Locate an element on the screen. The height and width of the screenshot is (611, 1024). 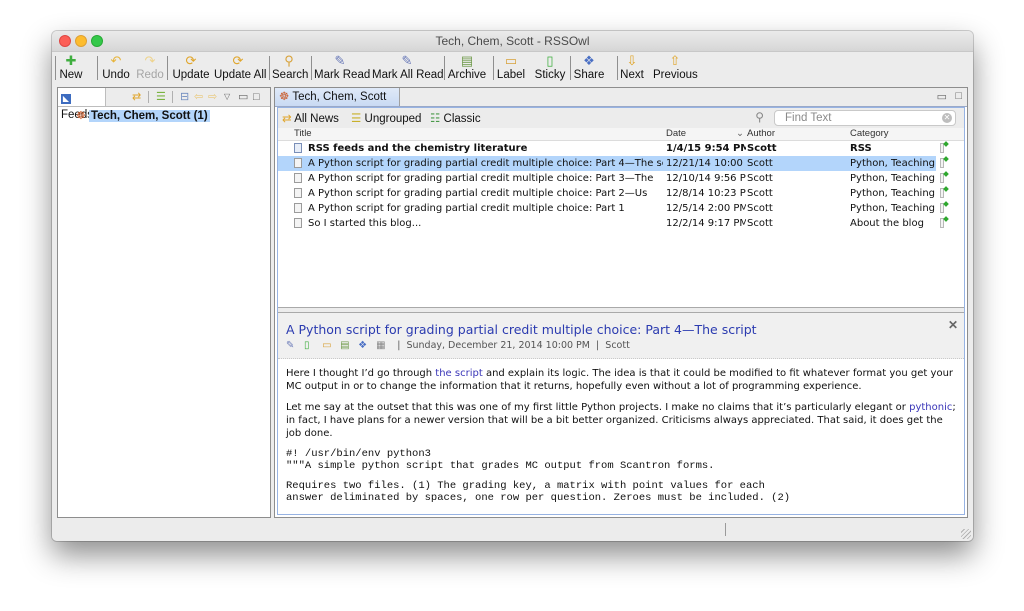
mark-all-read-button: ✎ Mark All Read is located at coordinates (408, 68).